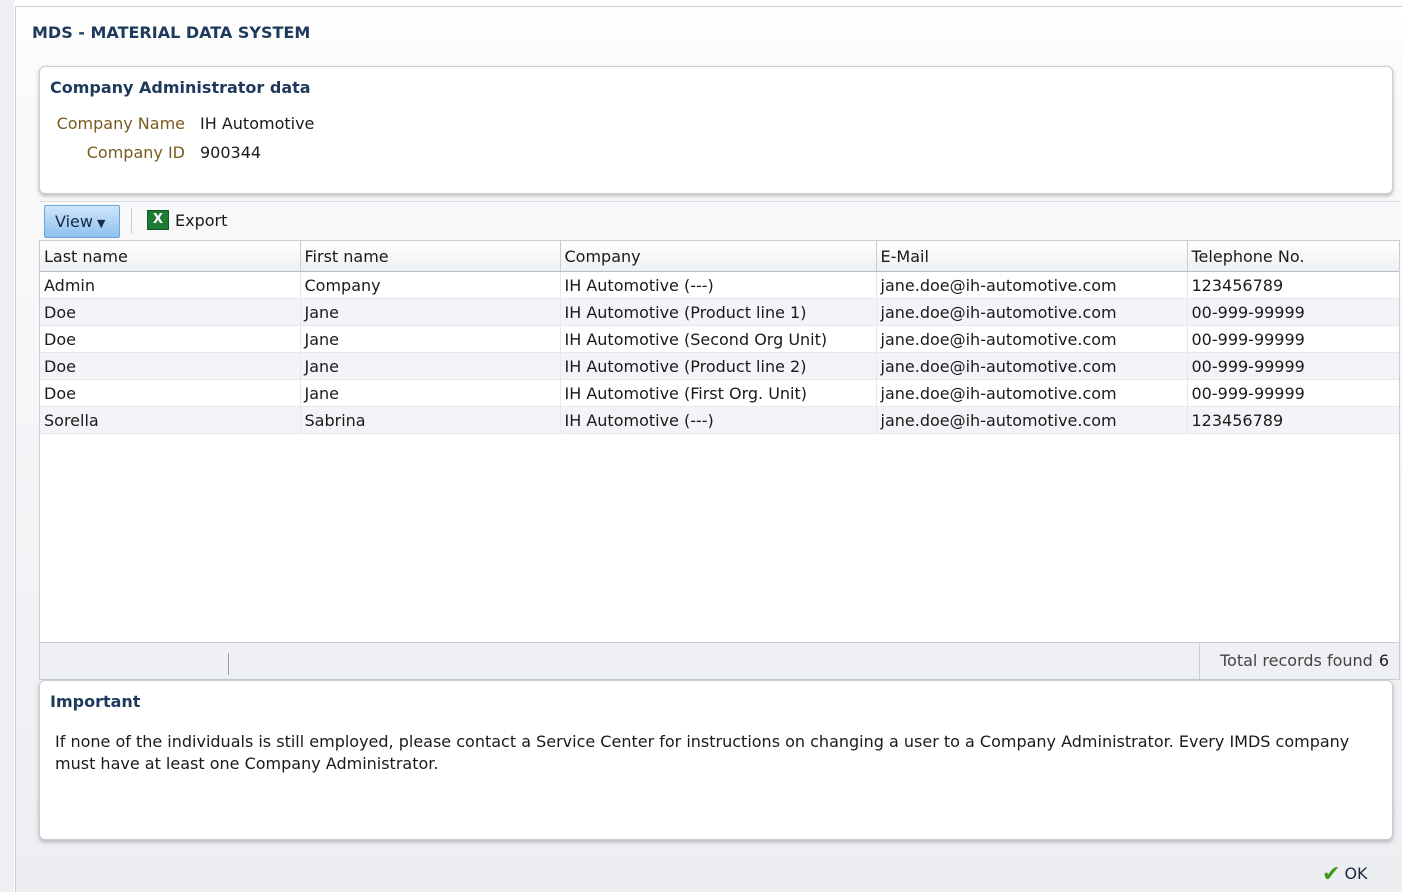  Describe the element at coordinates (201, 220) in the screenshot. I see `export-button-label: Export` at that location.